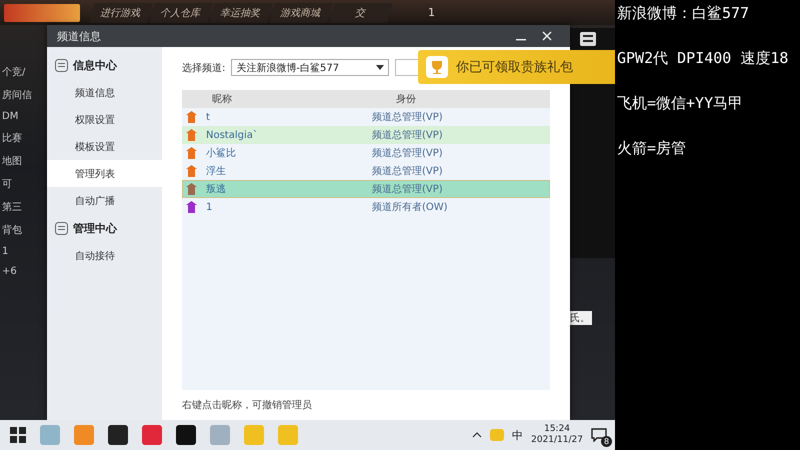  Describe the element at coordinates (703, 58) in the screenshot. I see `overlay-text: GPW2代 DPI400 速度18` at that location.